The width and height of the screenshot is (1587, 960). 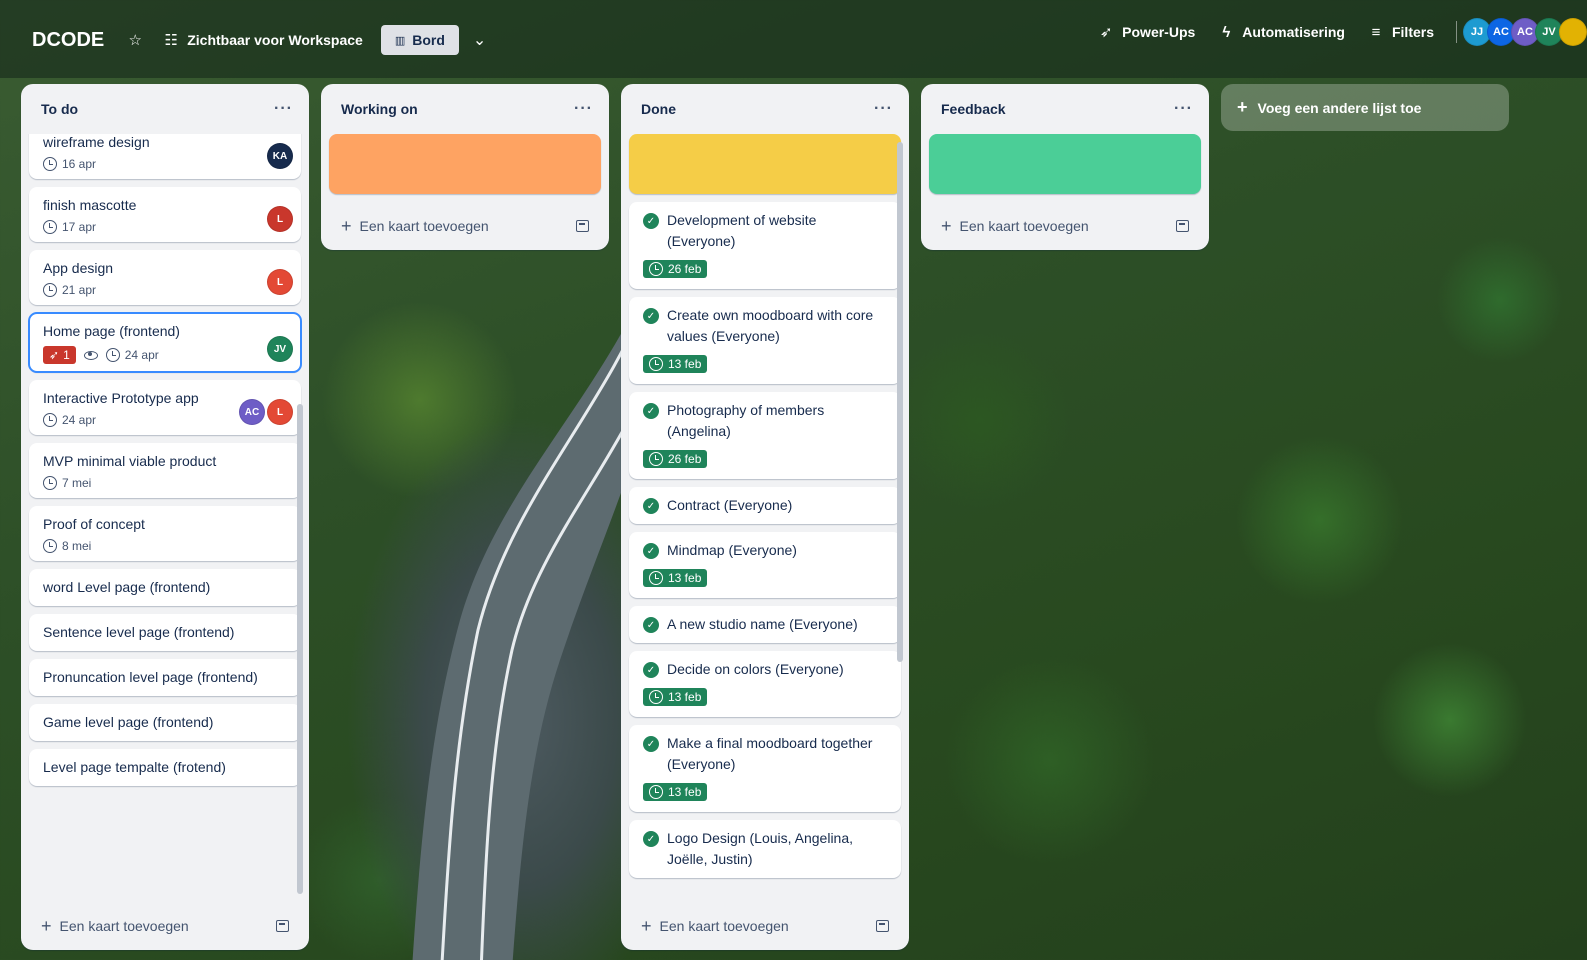 I want to click on card-title: wireframe design, so click(x=96, y=142).